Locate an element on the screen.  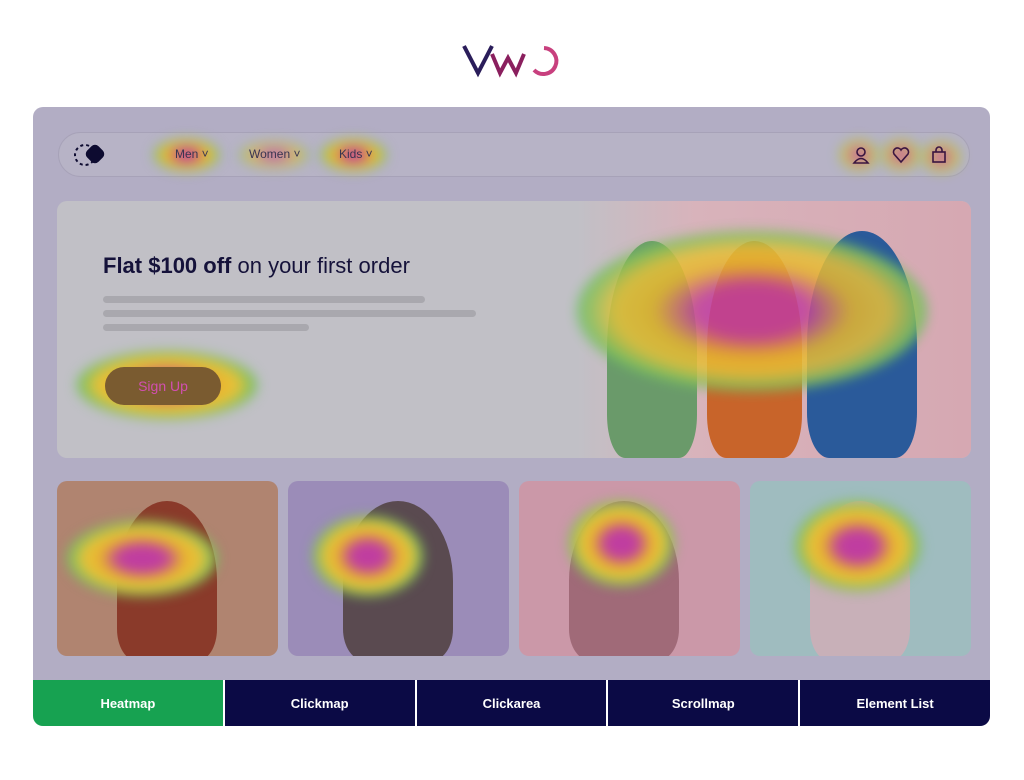
site-logo-icon is located at coordinates (89, 155).